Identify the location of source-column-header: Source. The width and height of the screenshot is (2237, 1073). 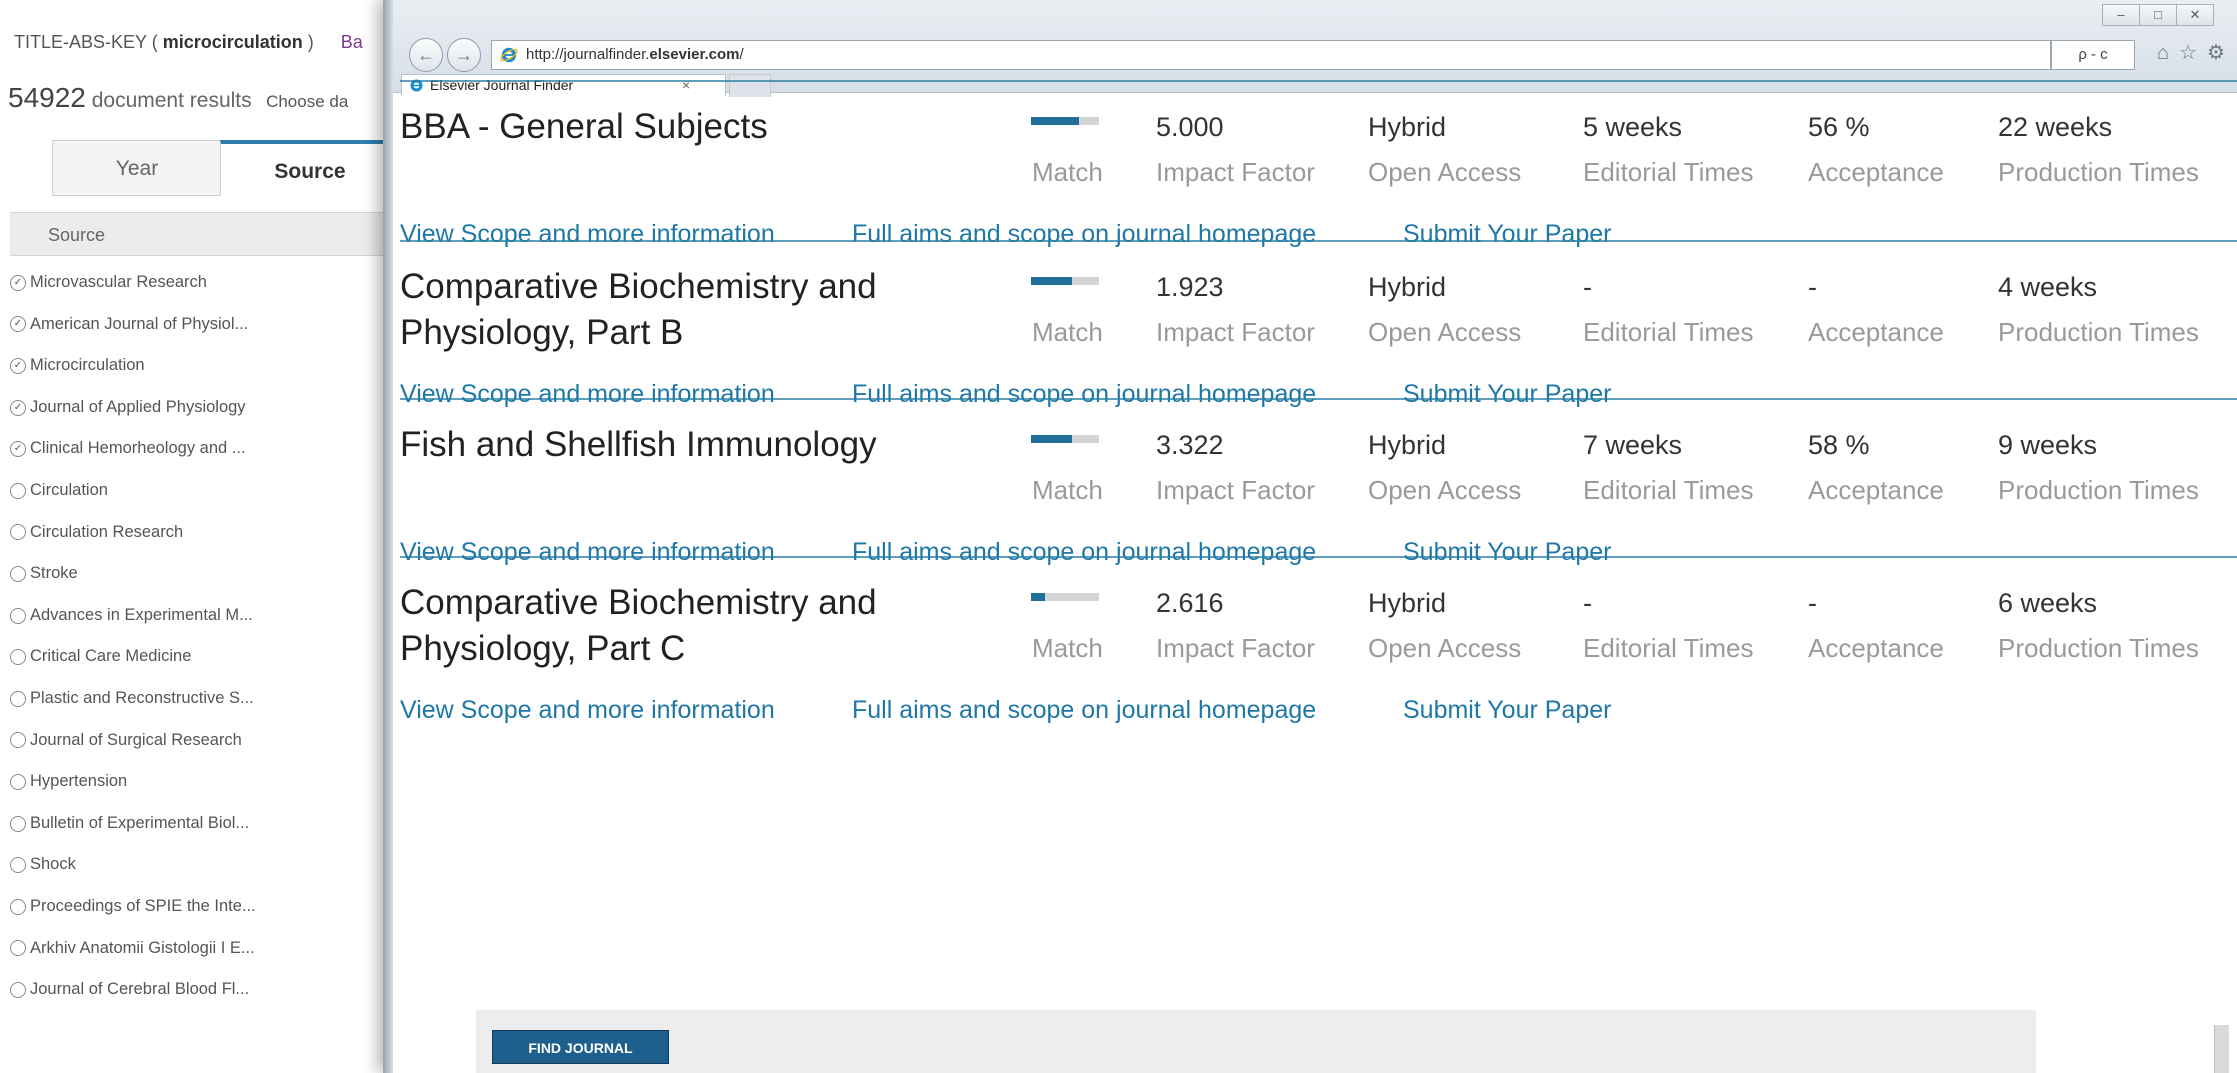
(205, 234).